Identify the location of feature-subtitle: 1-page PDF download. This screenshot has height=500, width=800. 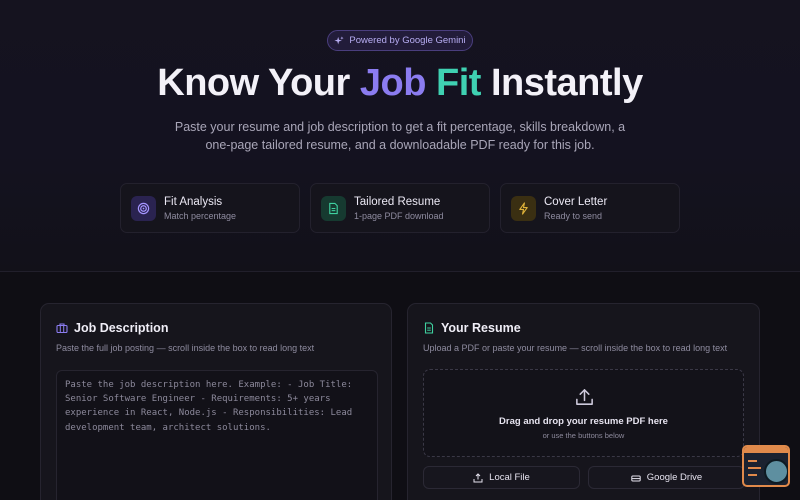
(399, 216).